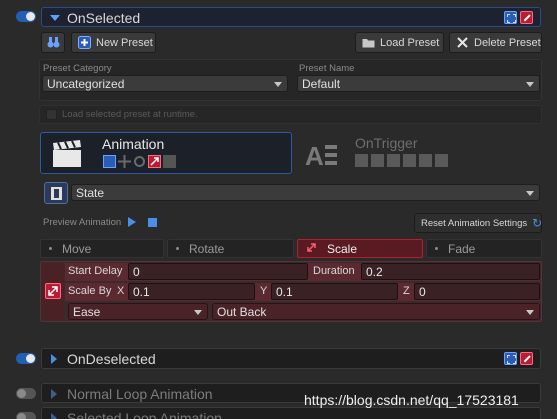 The height and width of the screenshot is (419, 557). I want to click on selected-loop-toggle, so click(26, 415).